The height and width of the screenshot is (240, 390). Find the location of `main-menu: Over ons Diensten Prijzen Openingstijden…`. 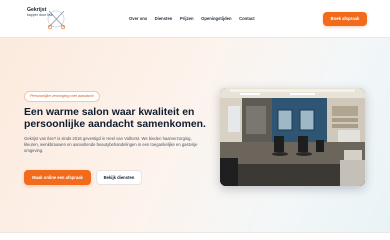

main-menu: Over ons Diensten Prijzen Openingstijden… is located at coordinates (195, 18).